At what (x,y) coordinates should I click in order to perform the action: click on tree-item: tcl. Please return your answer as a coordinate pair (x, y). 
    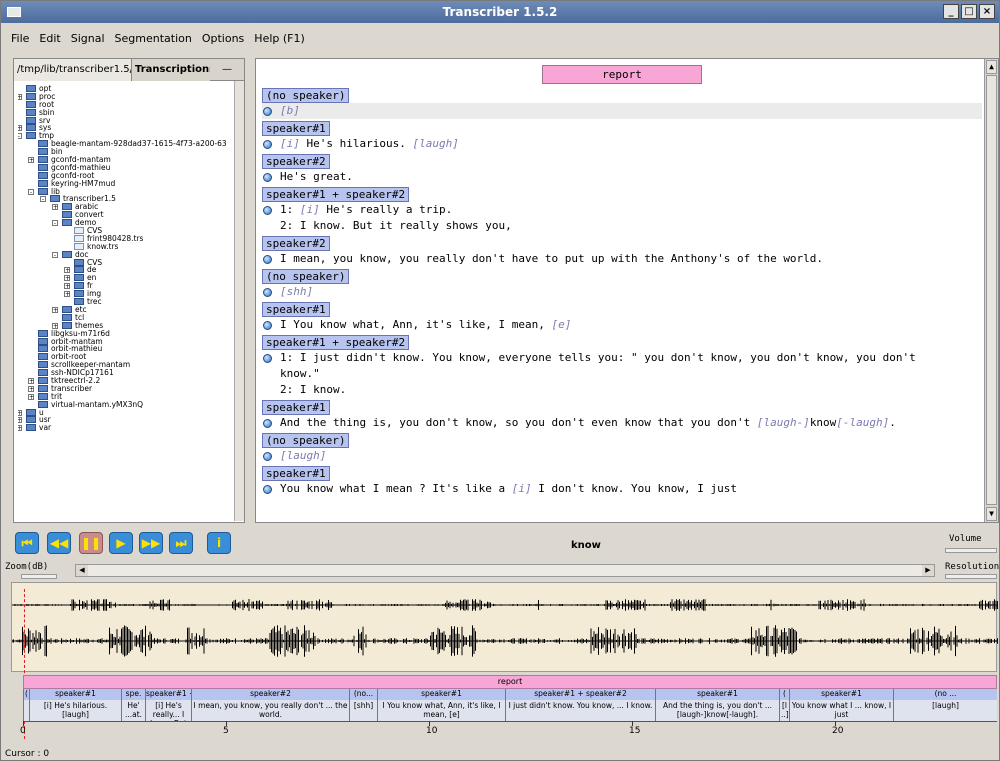
    Looking at the image, I should click on (127, 317).